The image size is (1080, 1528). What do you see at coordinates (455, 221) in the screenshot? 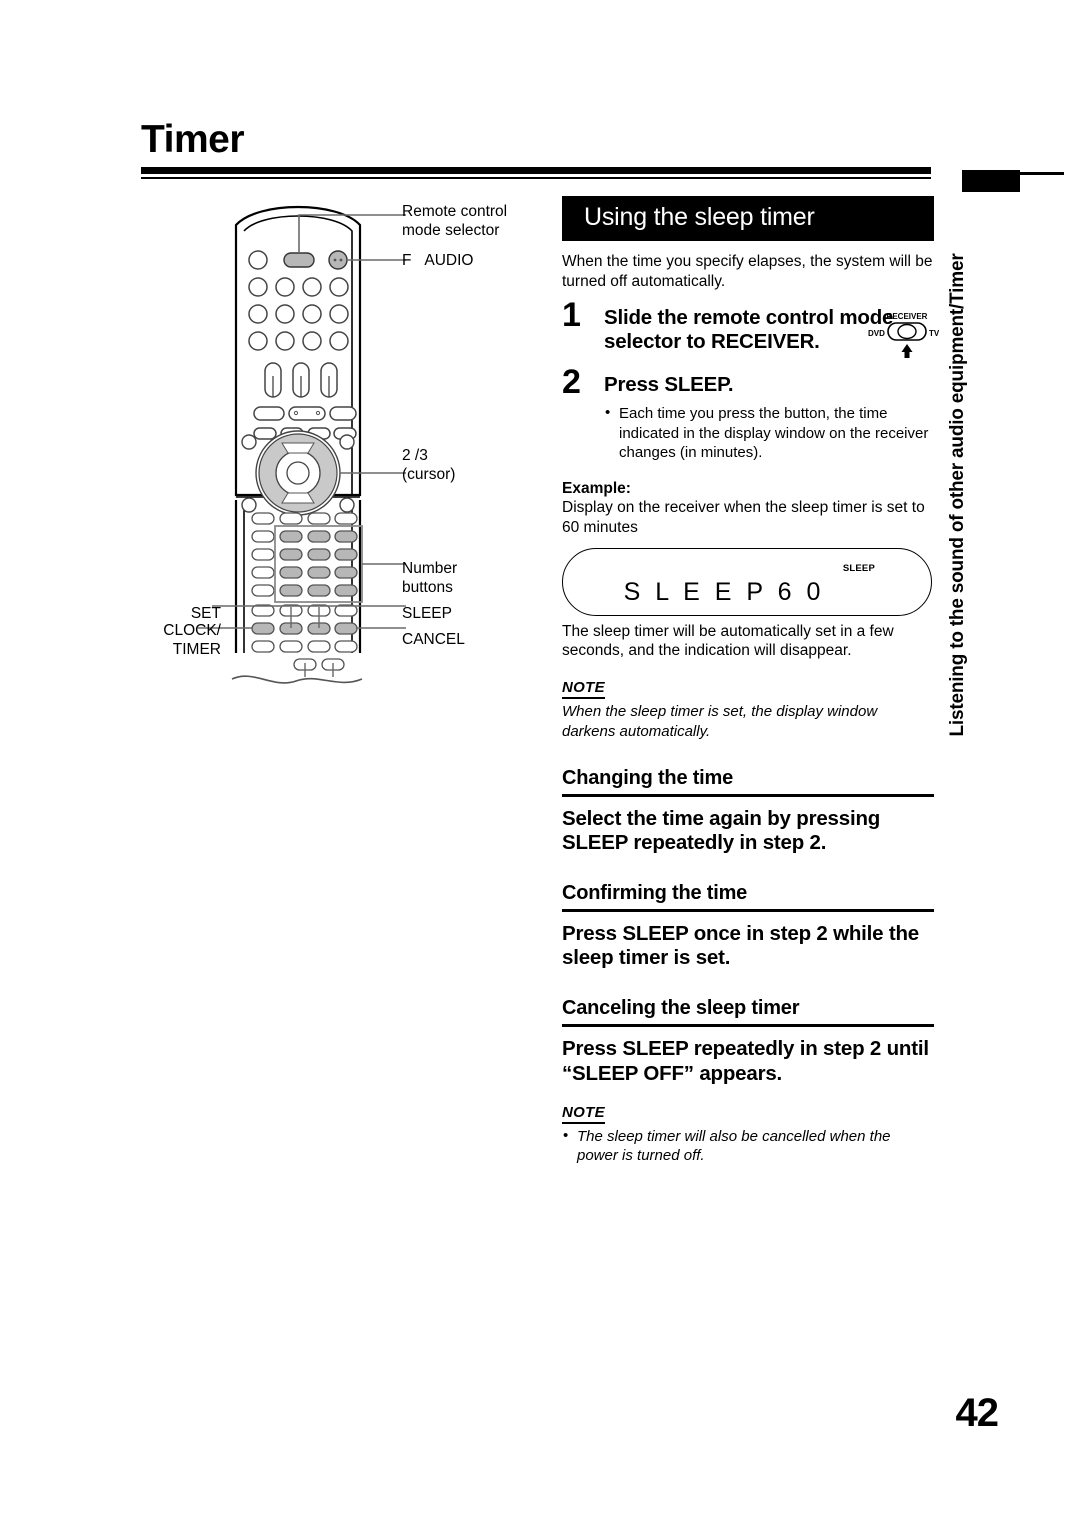
I see `callout-mode-selector: Remote control mode selector` at bounding box center [455, 221].